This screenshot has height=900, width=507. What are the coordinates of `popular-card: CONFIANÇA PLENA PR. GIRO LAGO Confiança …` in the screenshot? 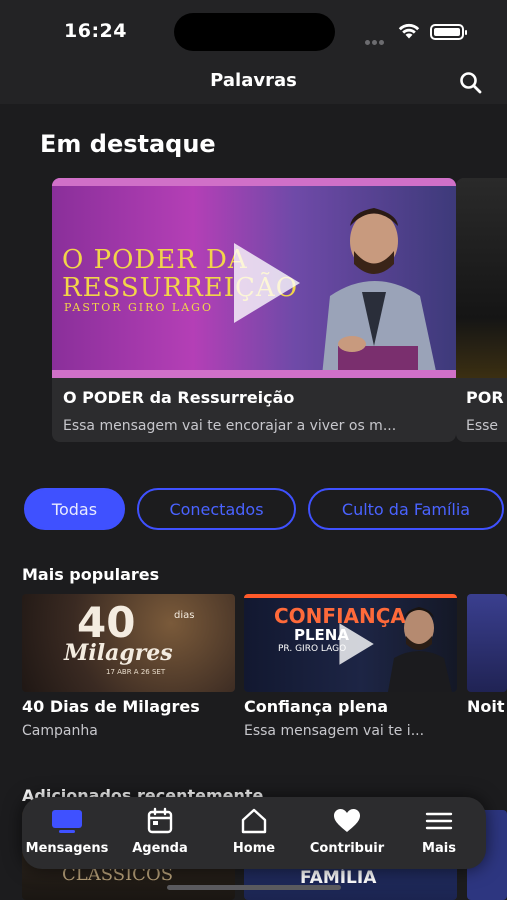 It's located at (350, 669).